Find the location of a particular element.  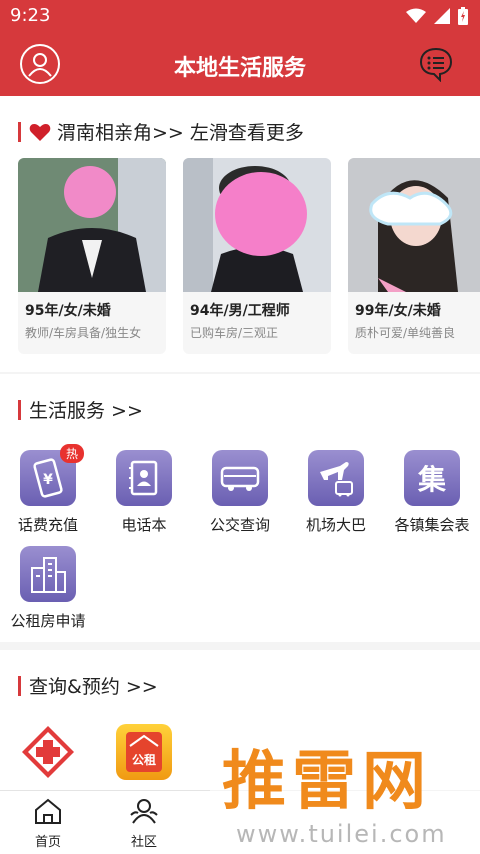

profile-card: 95年/女/未婚 教师/车房具备/独生女 is located at coordinates (92, 256).